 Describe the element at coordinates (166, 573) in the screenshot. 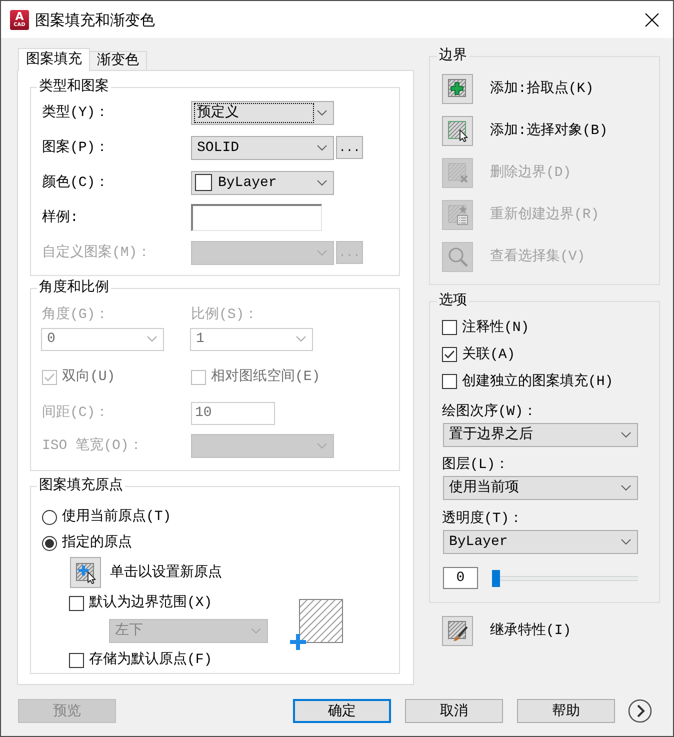

I see `button-caption: 单击以设置新原点` at that location.